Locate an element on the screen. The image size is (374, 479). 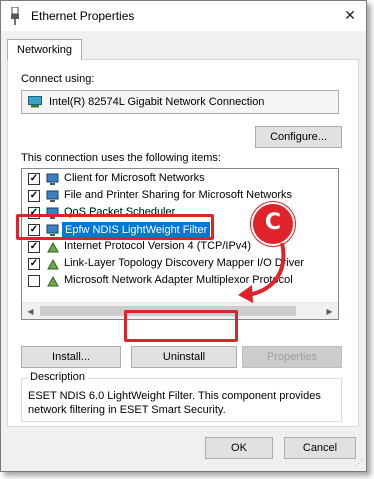
close-button: ✕ is located at coordinates (350, 15).